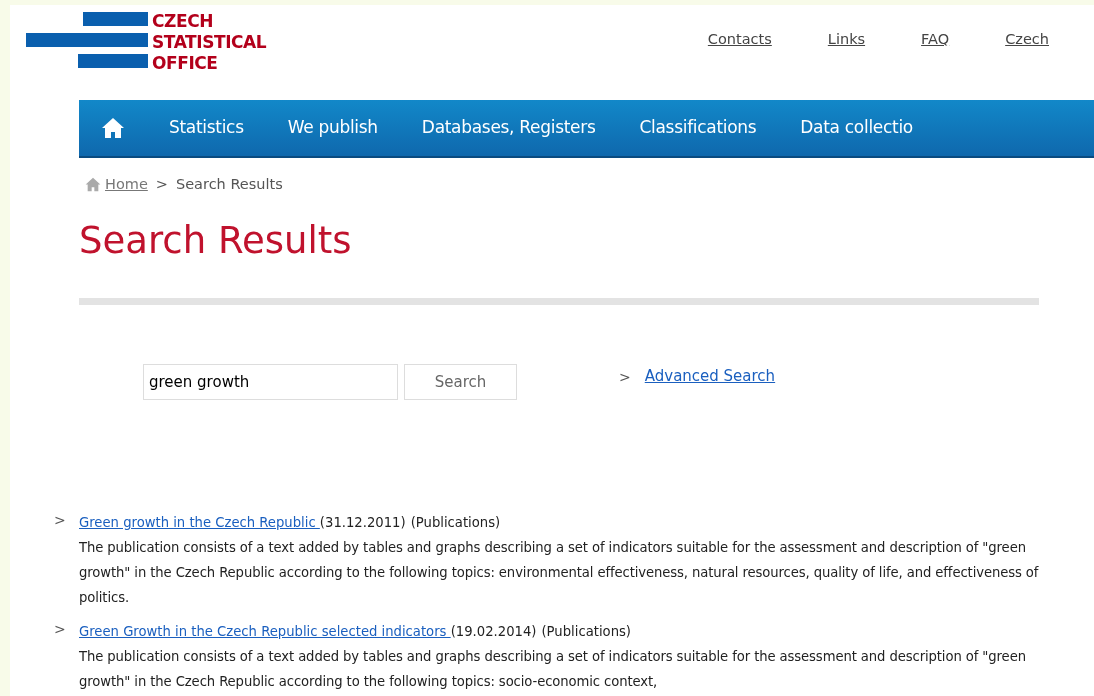  What do you see at coordinates (362, 522) in the screenshot?
I see `result-date: (31.12.2011)` at bounding box center [362, 522].